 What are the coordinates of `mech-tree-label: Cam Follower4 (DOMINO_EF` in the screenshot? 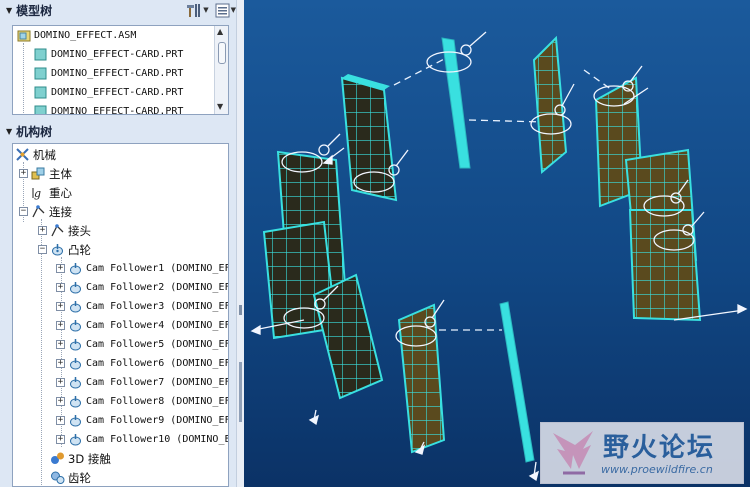 It's located at (157, 325).